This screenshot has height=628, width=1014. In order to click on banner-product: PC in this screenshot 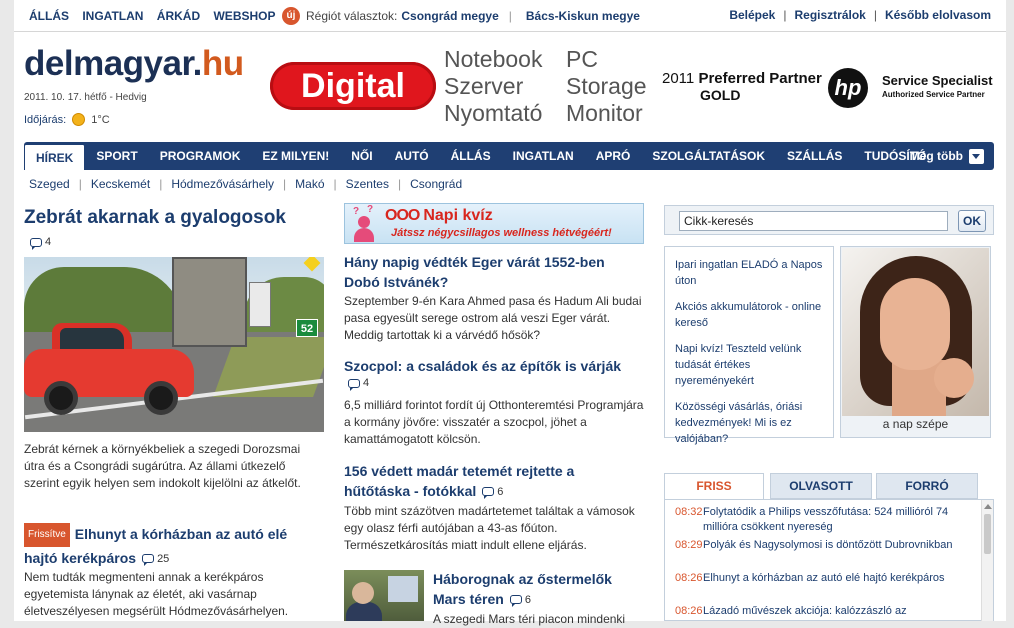, I will do `click(582, 59)`.